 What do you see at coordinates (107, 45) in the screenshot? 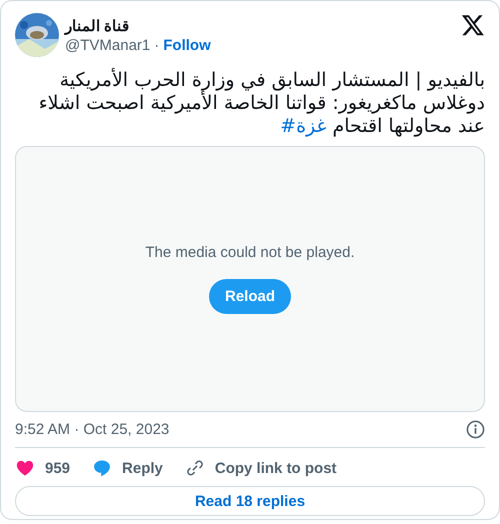
I see `author-handle: @TVManar1` at bounding box center [107, 45].